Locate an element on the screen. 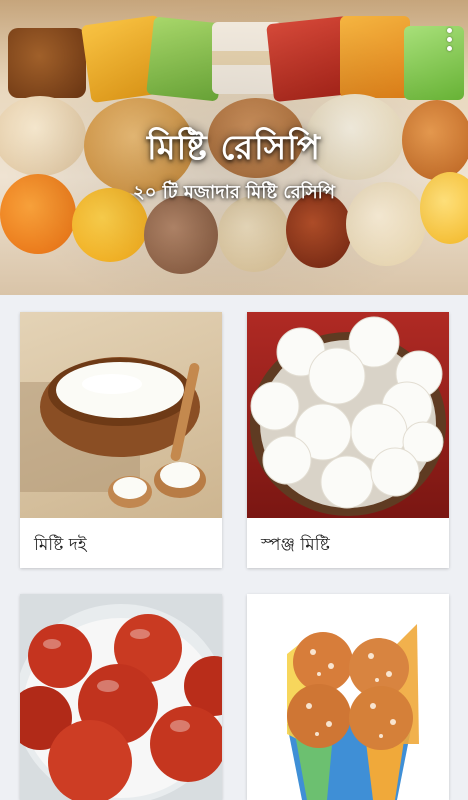  recipe-card-mishti-doi: মিষ্টি দই is located at coordinates (121, 440).